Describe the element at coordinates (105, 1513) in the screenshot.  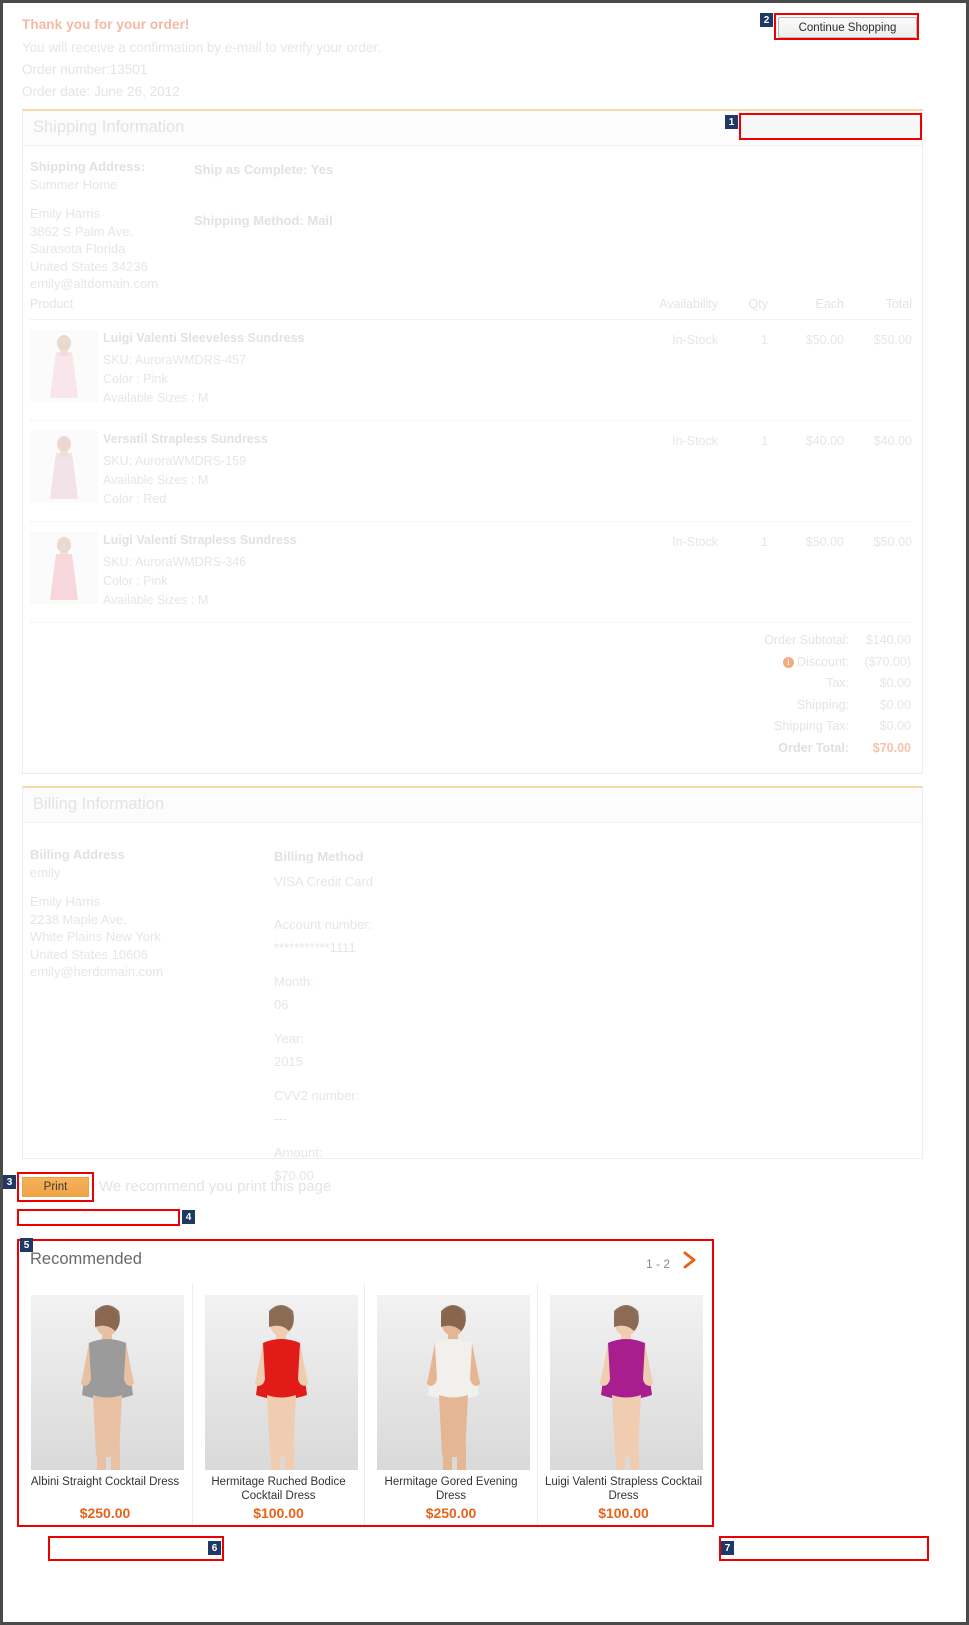
I see `recommended-product-price: $250.00` at that location.